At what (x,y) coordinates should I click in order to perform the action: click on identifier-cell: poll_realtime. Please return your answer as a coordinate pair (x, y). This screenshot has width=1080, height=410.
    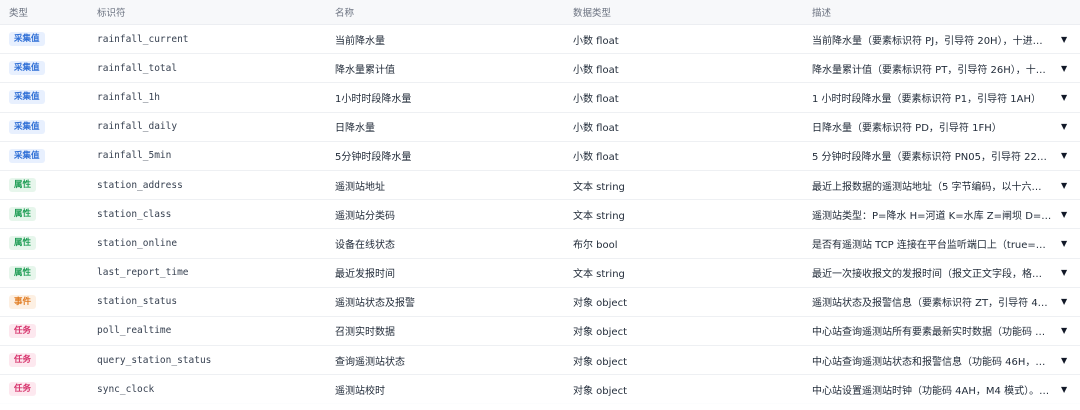
    Looking at the image, I should click on (134, 331).